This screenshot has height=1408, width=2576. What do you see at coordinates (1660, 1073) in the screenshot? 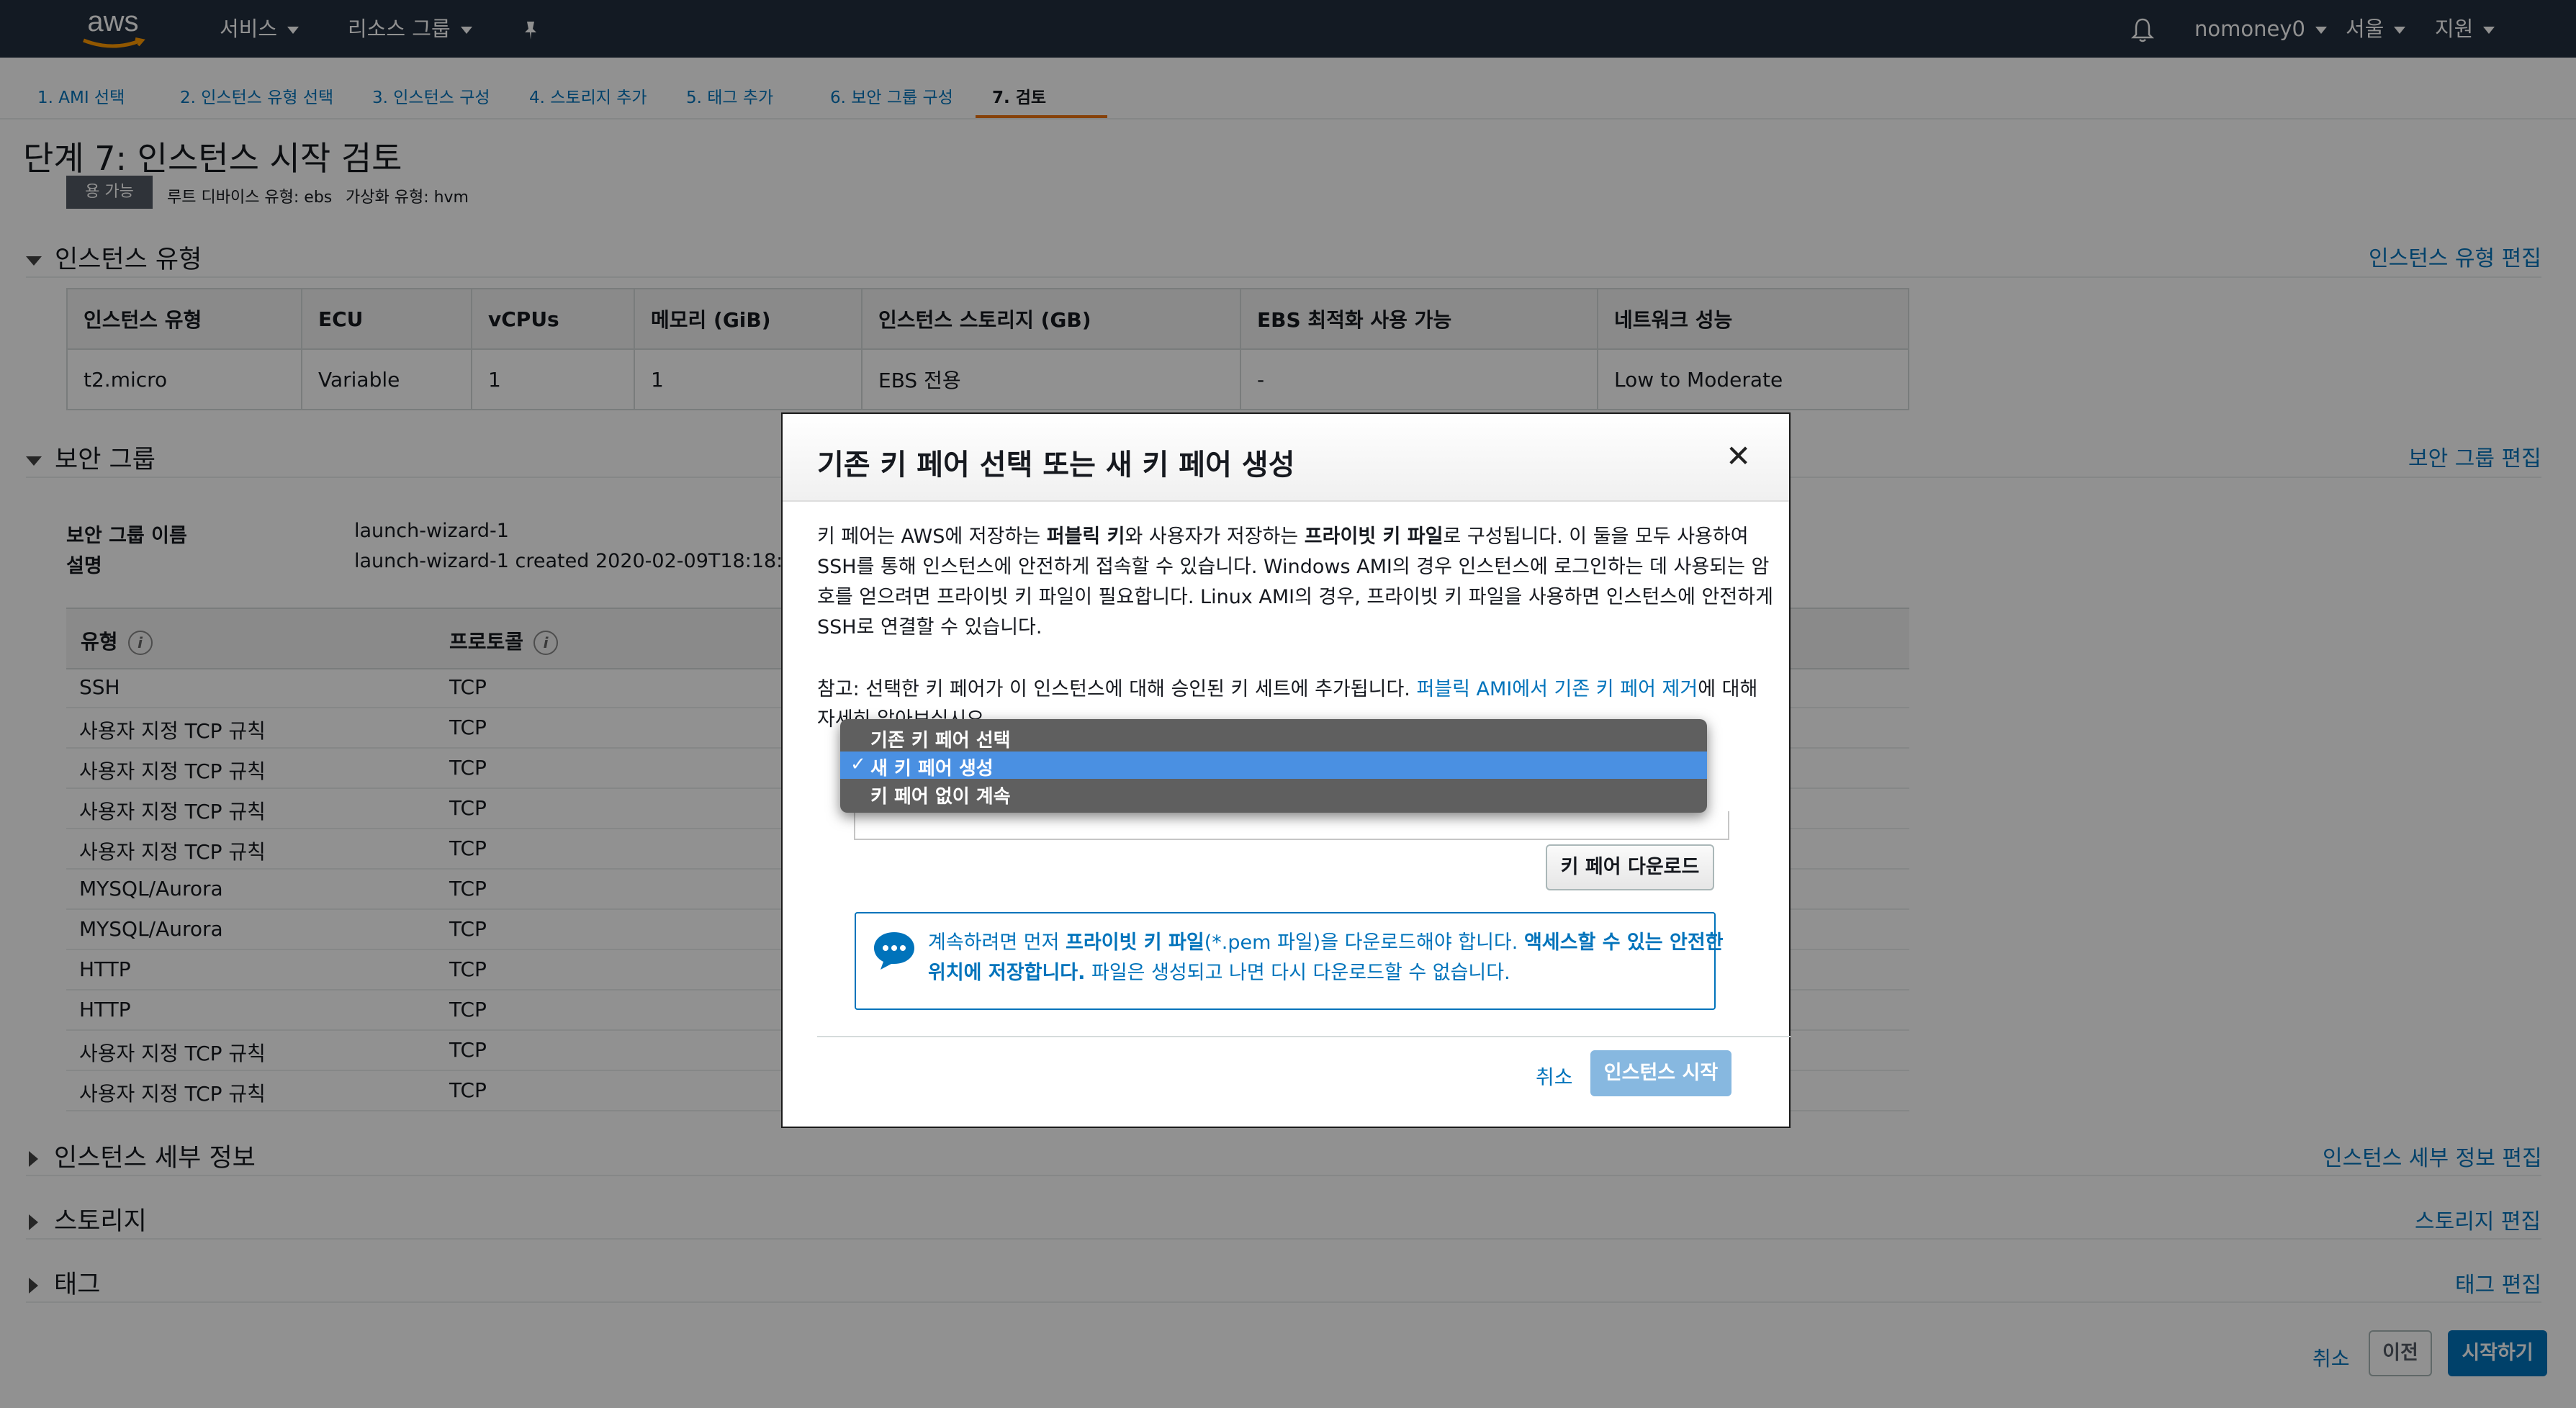
I see `launch-instance-button: 인스턴스 시작` at bounding box center [1660, 1073].